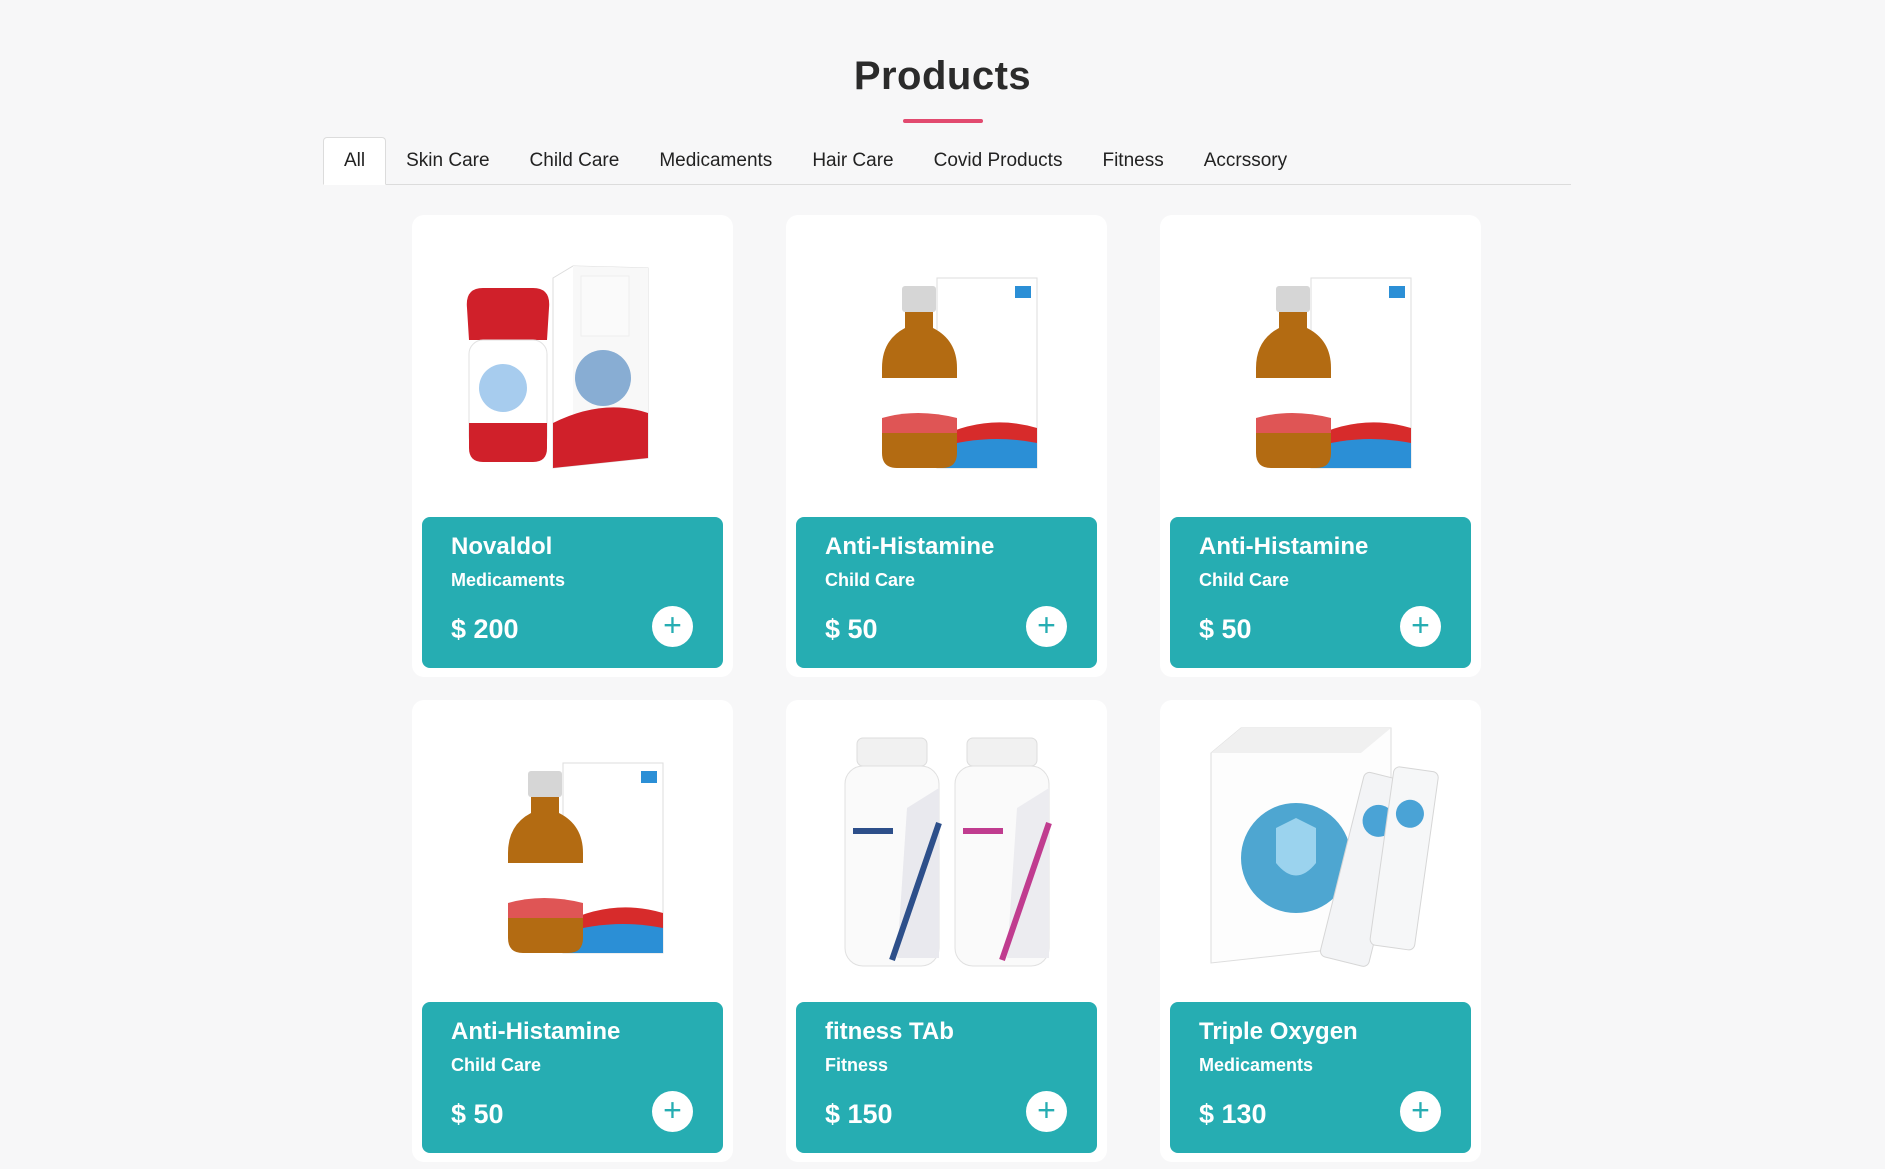 This screenshot has width=1885, height=1169. Describe the element at coordinates (946, 1077) in the screenshot. I see `product-info: fitness TAb Fitness $ 150 +` at that location.